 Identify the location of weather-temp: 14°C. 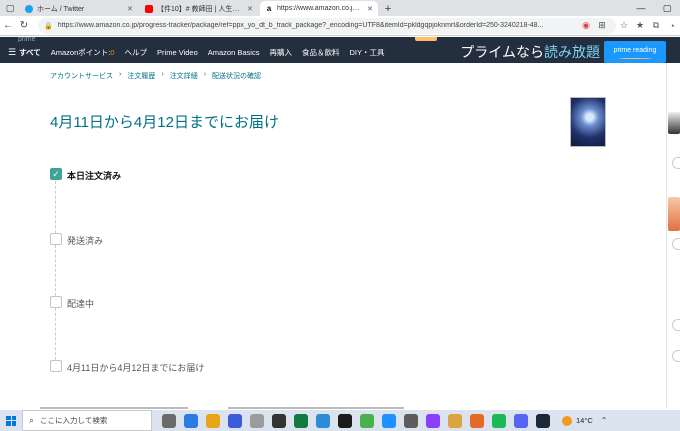
(584, 420).